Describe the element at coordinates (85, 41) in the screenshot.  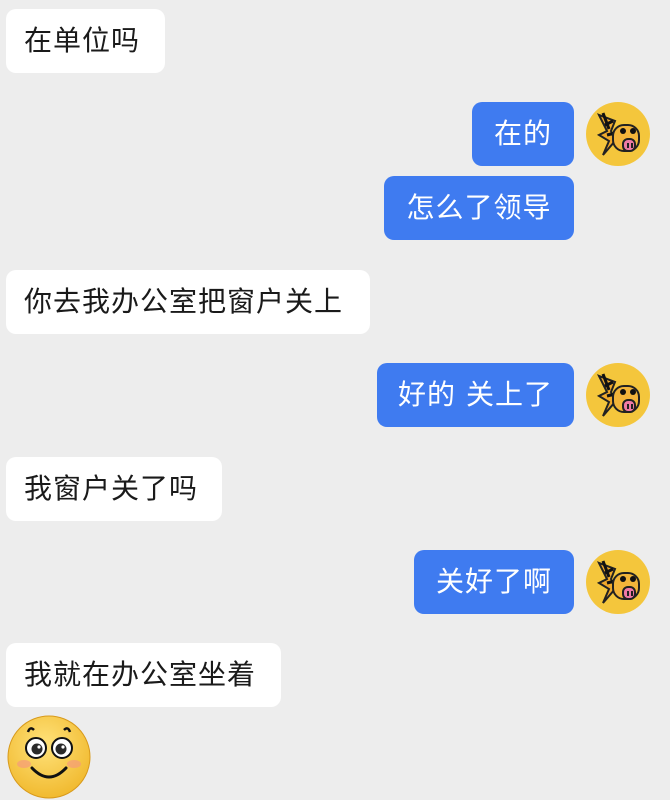
I see `message-bubble-incoming: 在单位吗` at that location.